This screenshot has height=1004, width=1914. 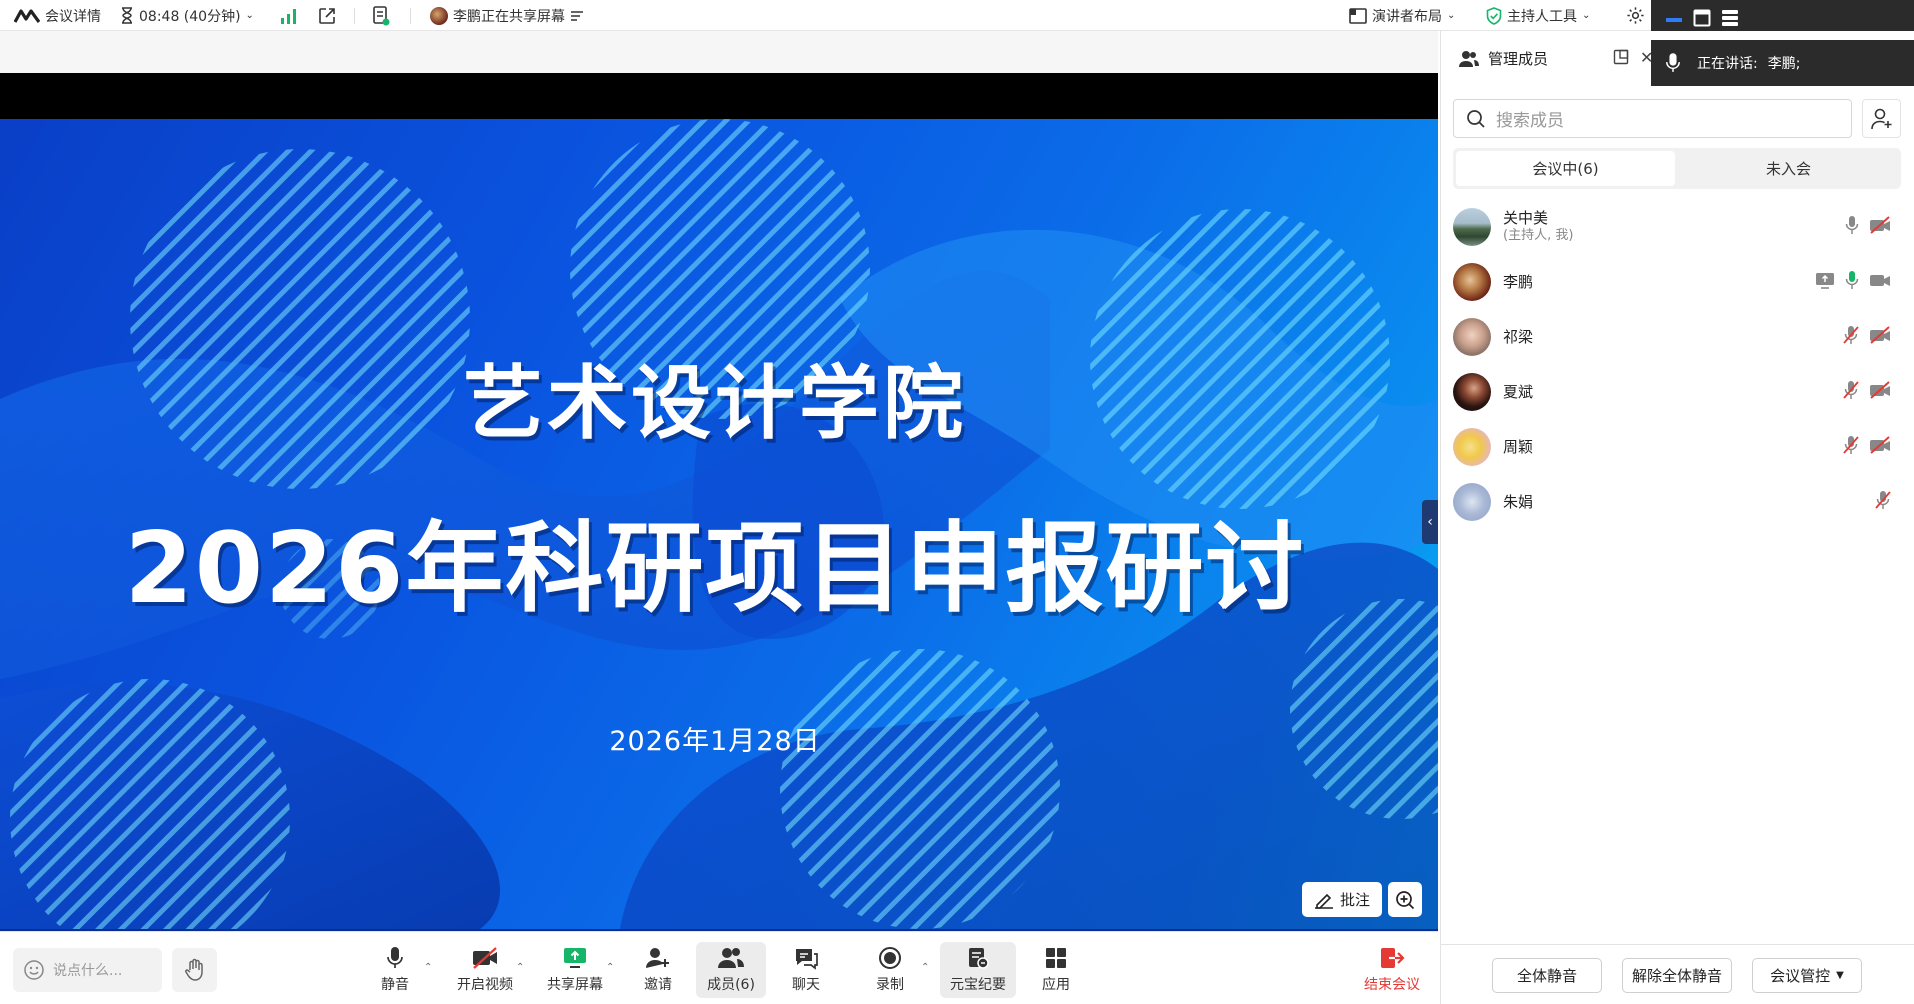 I want to click on meeting-notes-icon, so click(x=381, y=15).